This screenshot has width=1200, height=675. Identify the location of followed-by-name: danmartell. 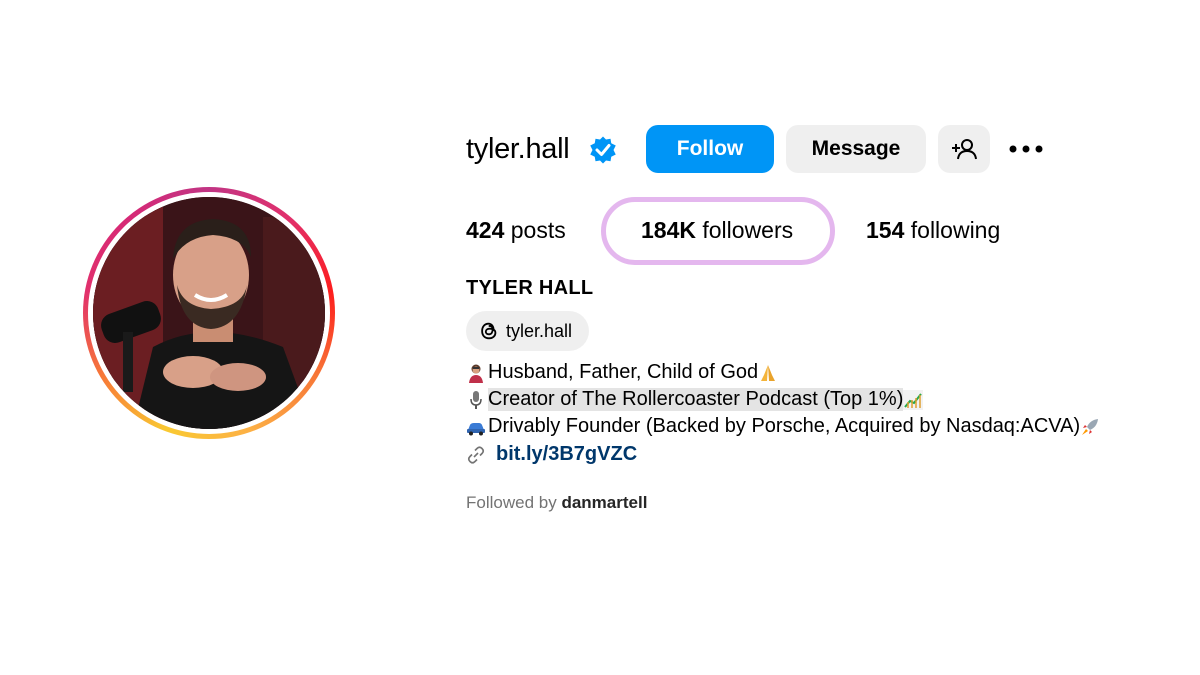
(604, 502).